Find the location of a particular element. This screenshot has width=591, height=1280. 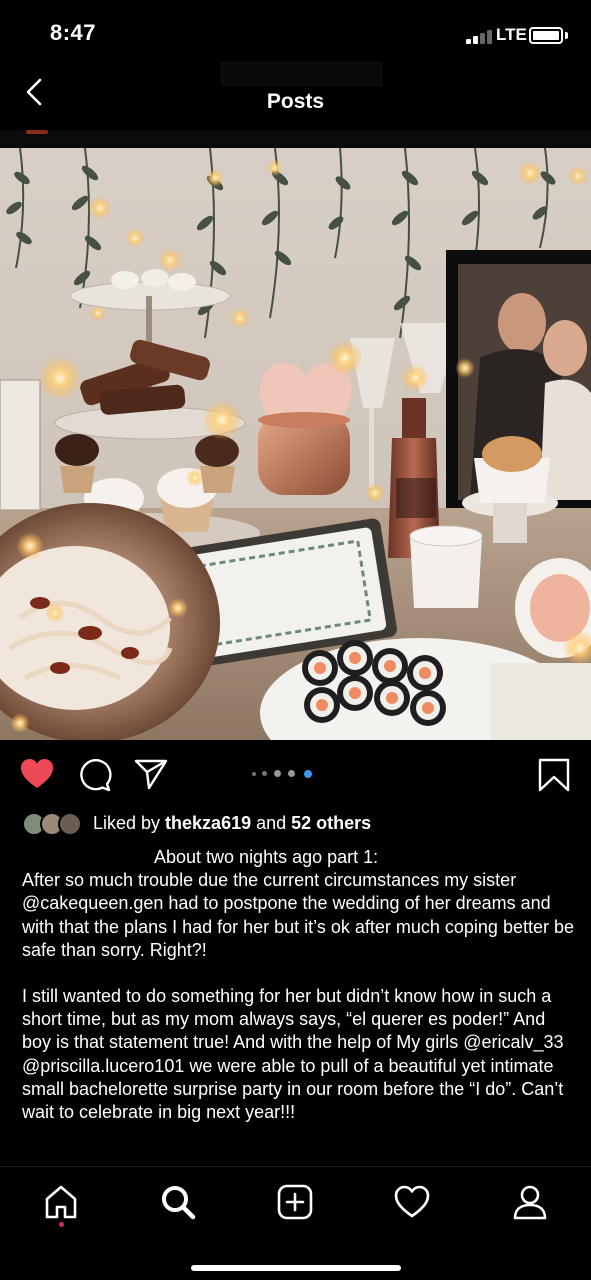

liker-avatars is located at coordinates (54, 824).